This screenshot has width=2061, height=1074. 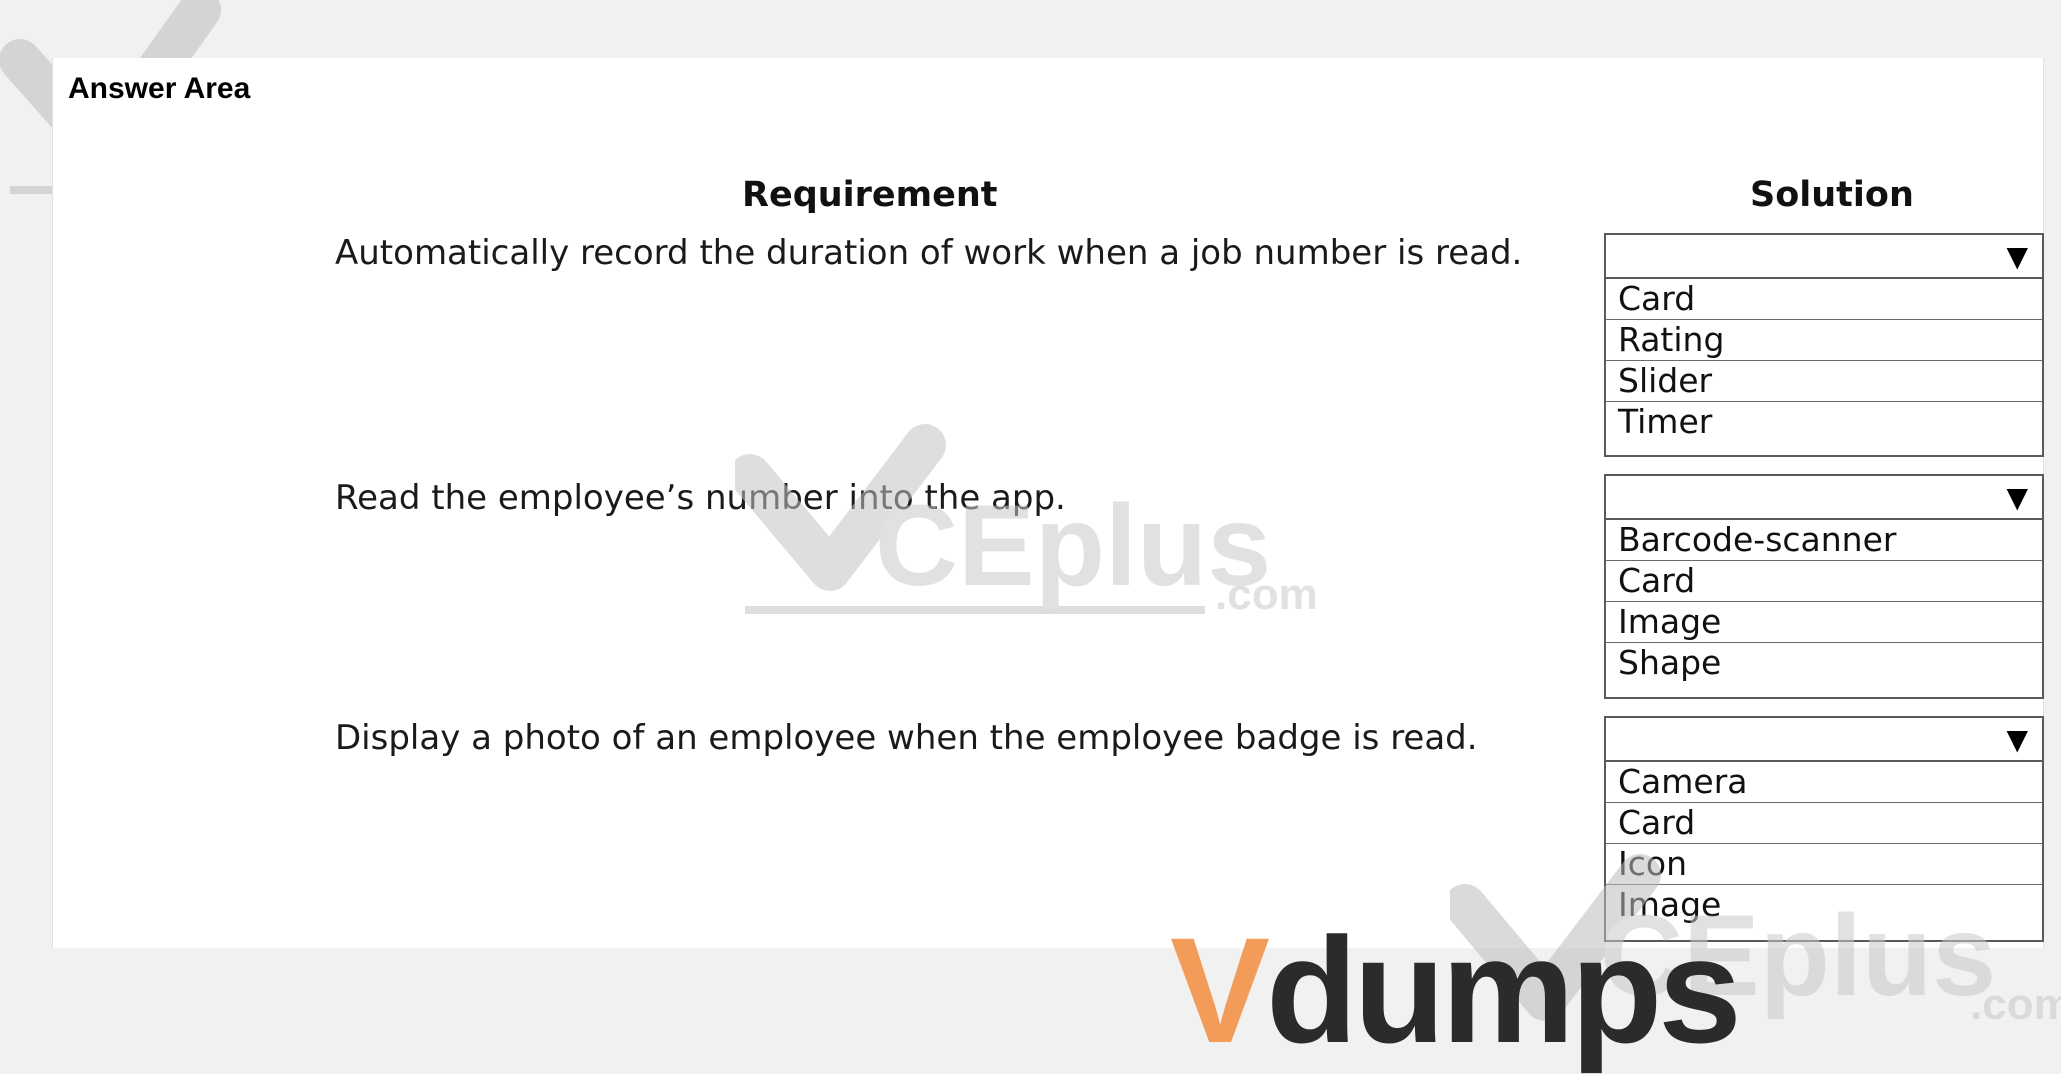 I want to click on vdumps-watermark: Vdumps, so click(x=1456, y=990).